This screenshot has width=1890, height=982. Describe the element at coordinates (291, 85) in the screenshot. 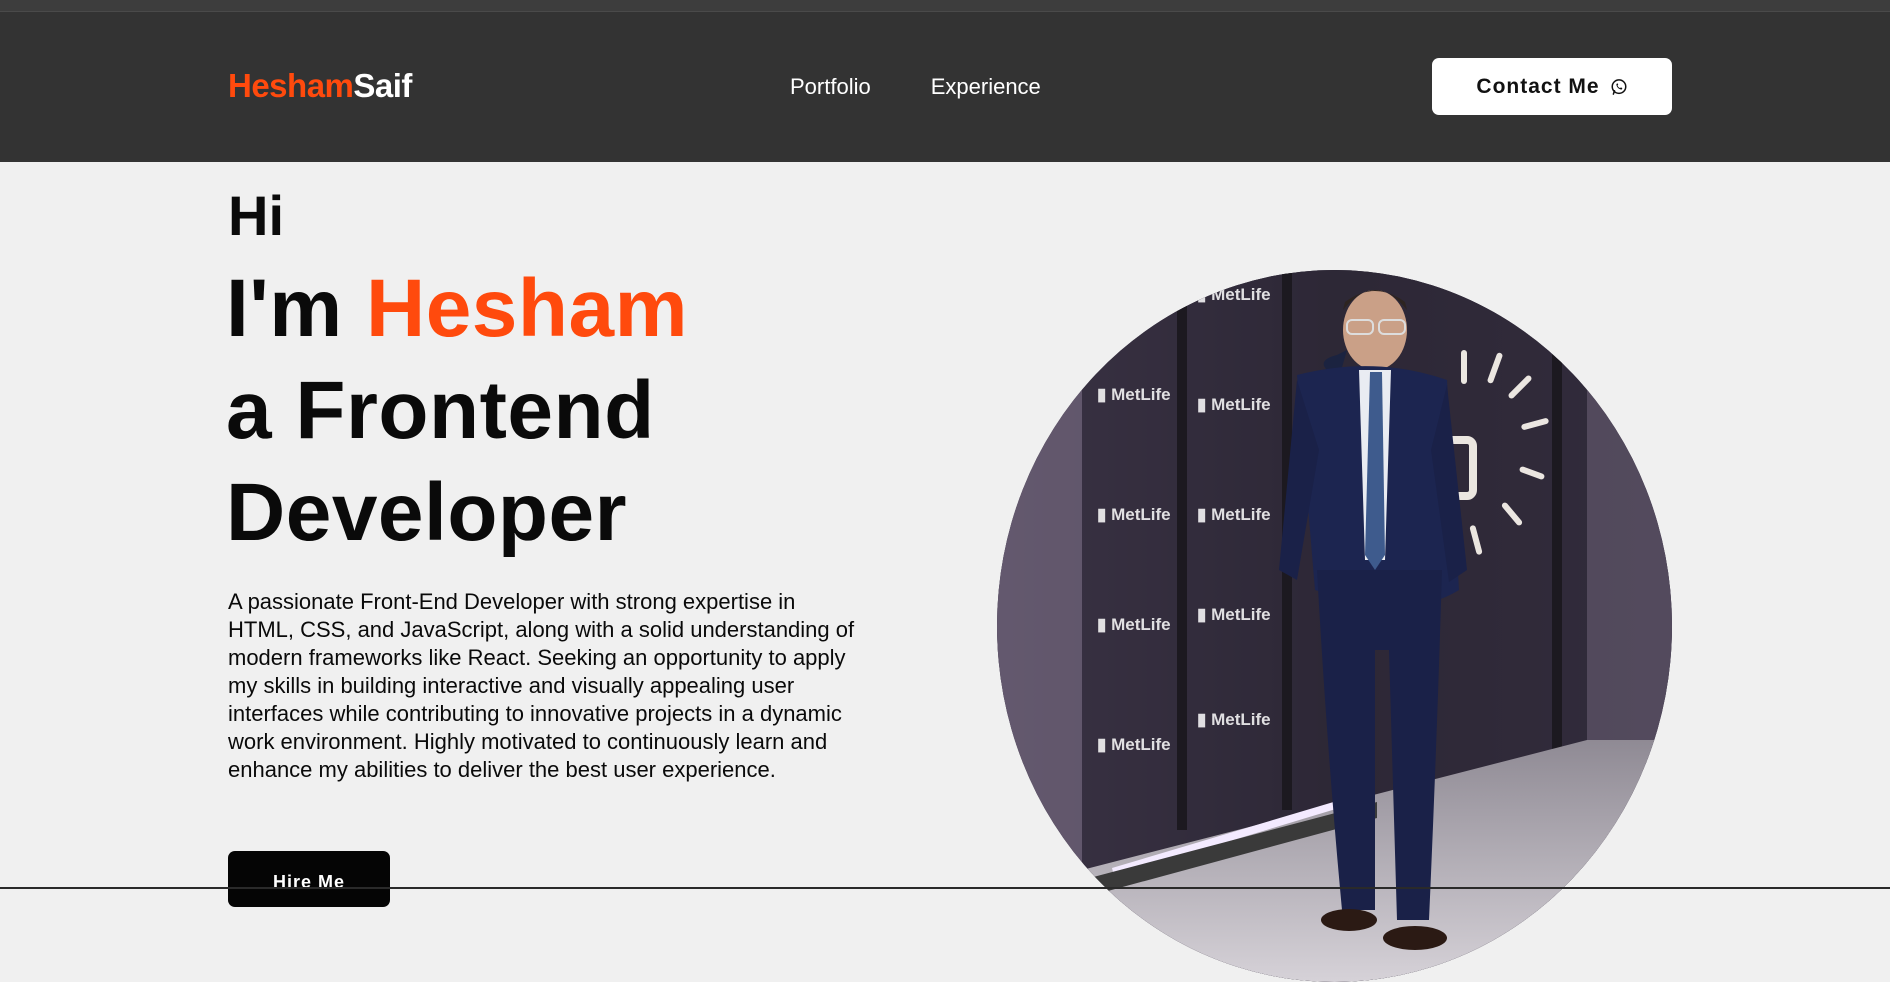

I see `logo-first-name: Hesham` at that location.